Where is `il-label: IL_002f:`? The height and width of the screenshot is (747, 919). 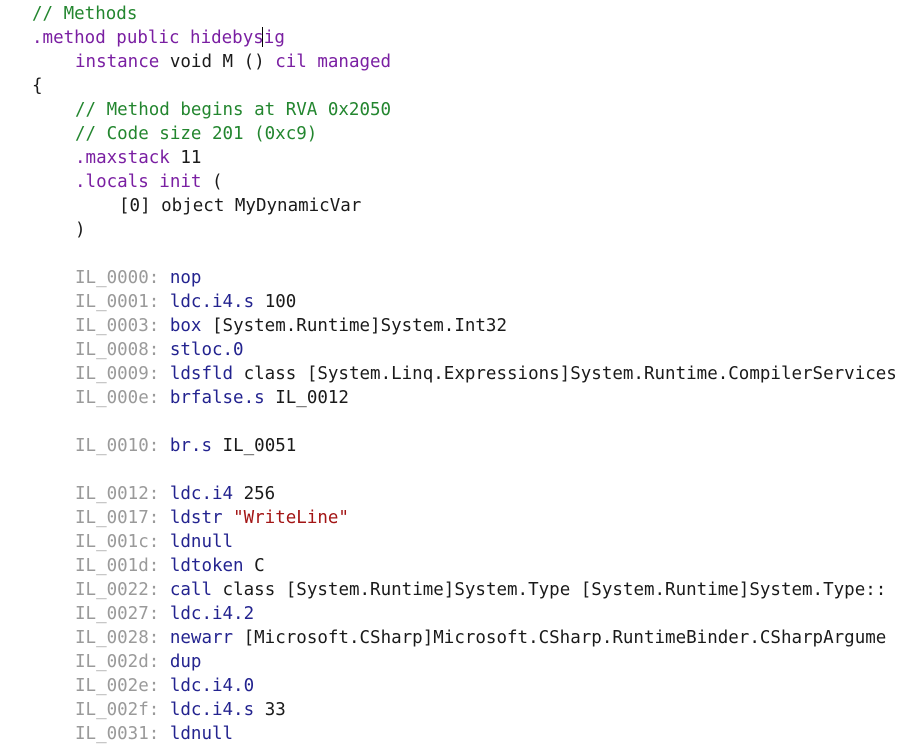 il-label: IL_002f: is located at coordinates (117, 710).